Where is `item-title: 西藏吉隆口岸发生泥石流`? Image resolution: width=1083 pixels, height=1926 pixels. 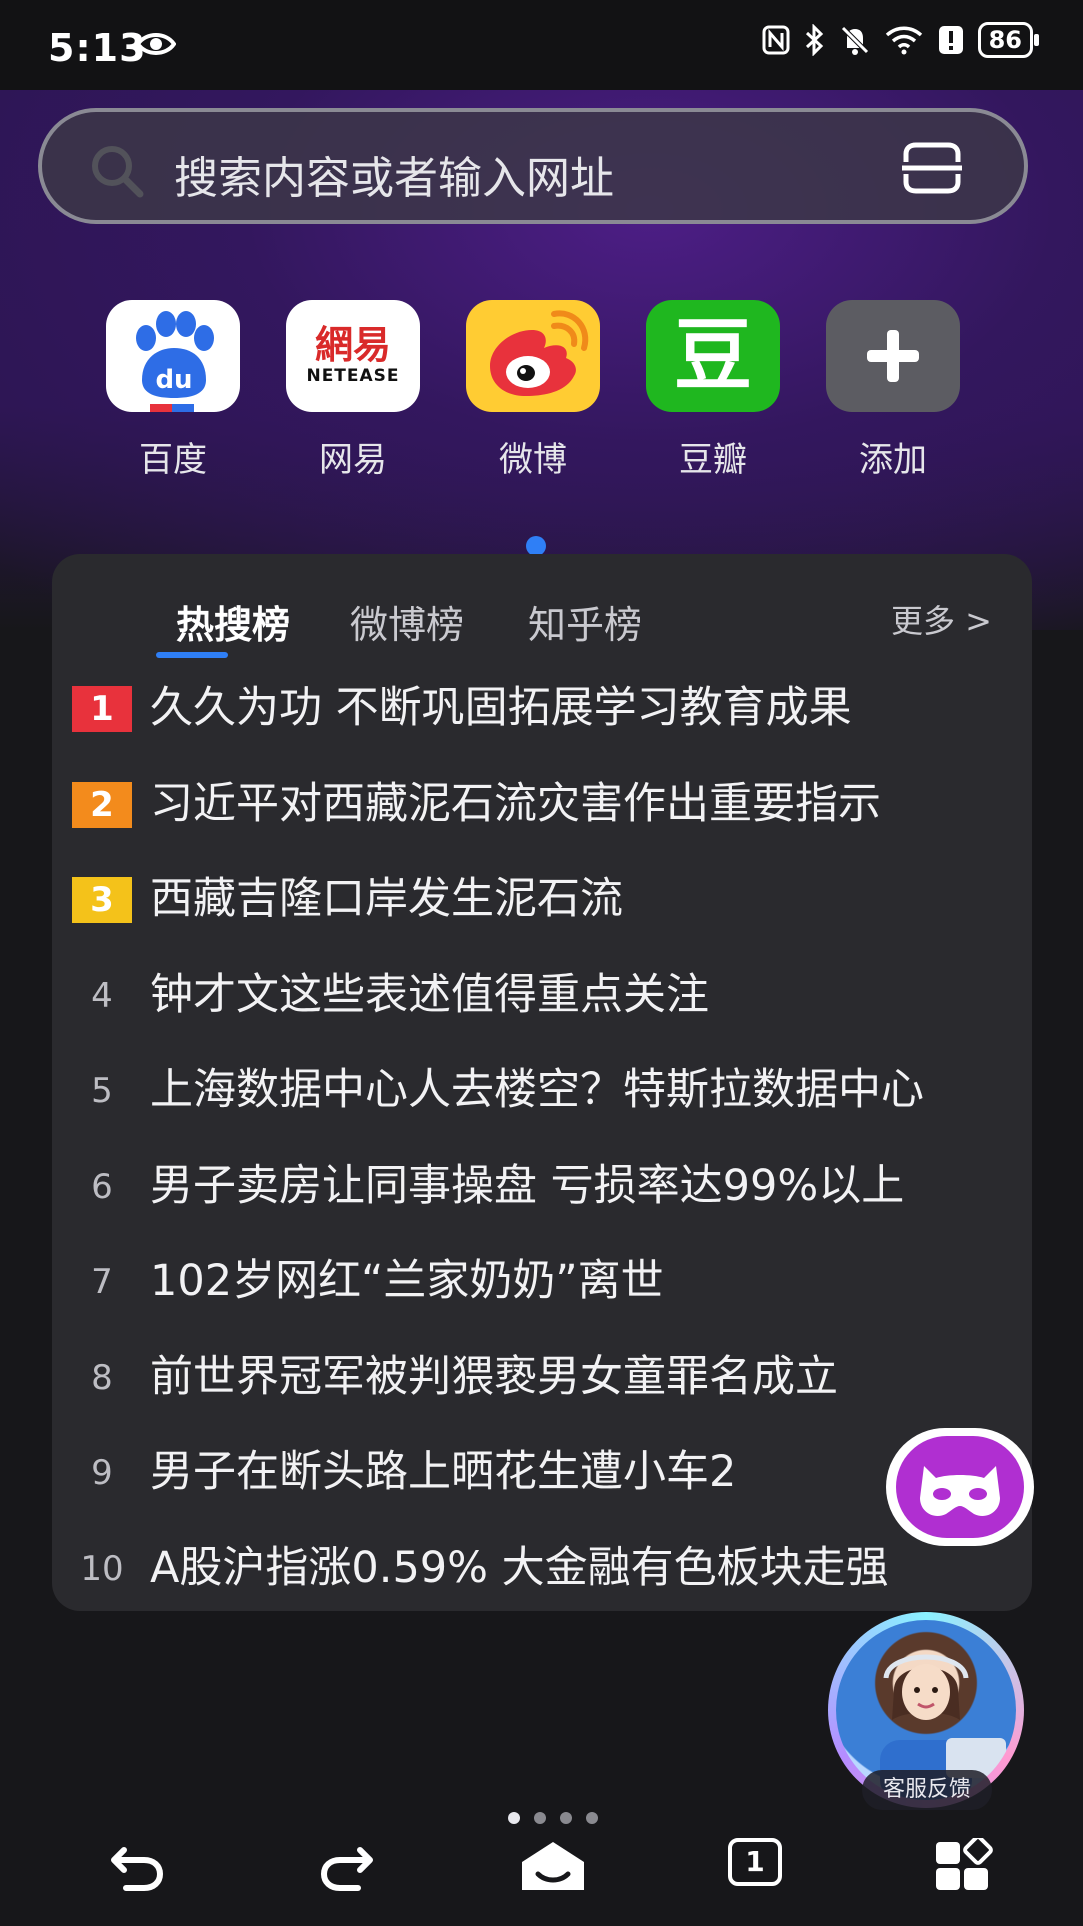
item-title: 西藏吉隆口岸发生泥石流 is located at coordinates (580, 899).